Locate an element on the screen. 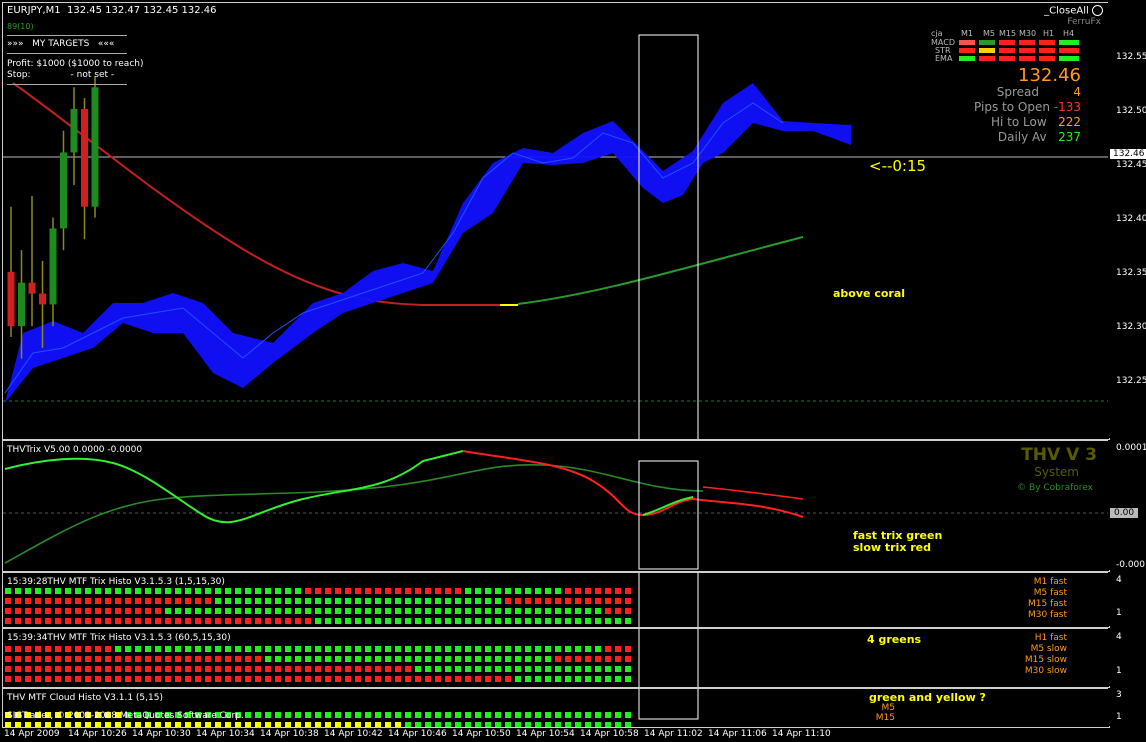 The width and height of the screenshot is (1146, 742). cloud-axis-bottom: 1 is located at coordinates (1119, 717).